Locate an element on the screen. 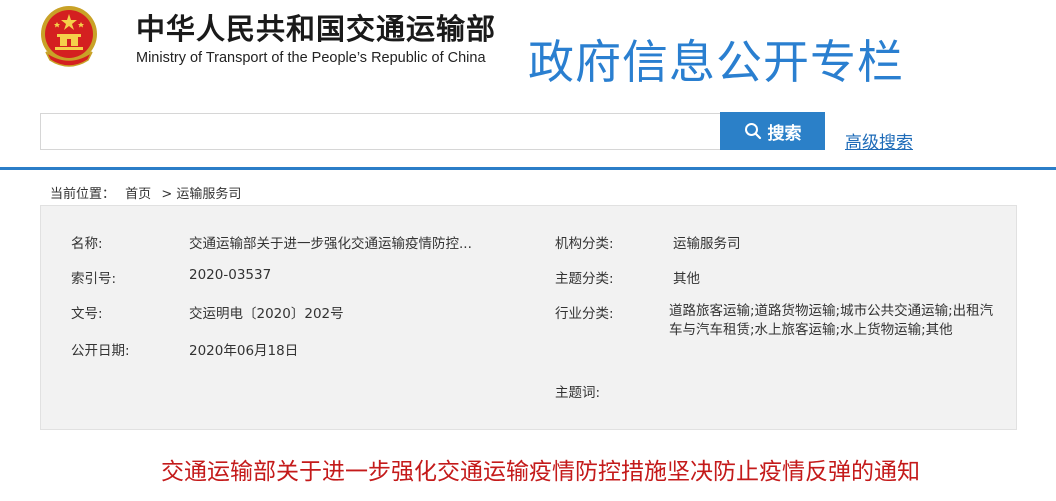 The height and width of the screenshot is (501, 1056). info-docno-value: 交运明电〔2020〕202号 is located at coordinates (266, 314).